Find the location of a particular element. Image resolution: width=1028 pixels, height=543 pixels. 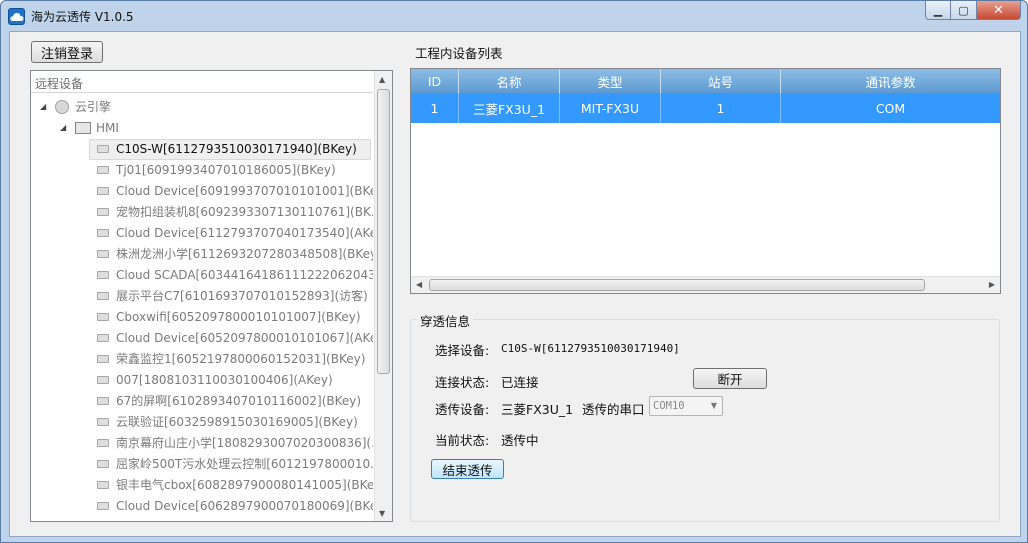

tree-device-label: 株洲龙洲小学[6112693207280348508](BKey) is located at coordinates (244, 254).